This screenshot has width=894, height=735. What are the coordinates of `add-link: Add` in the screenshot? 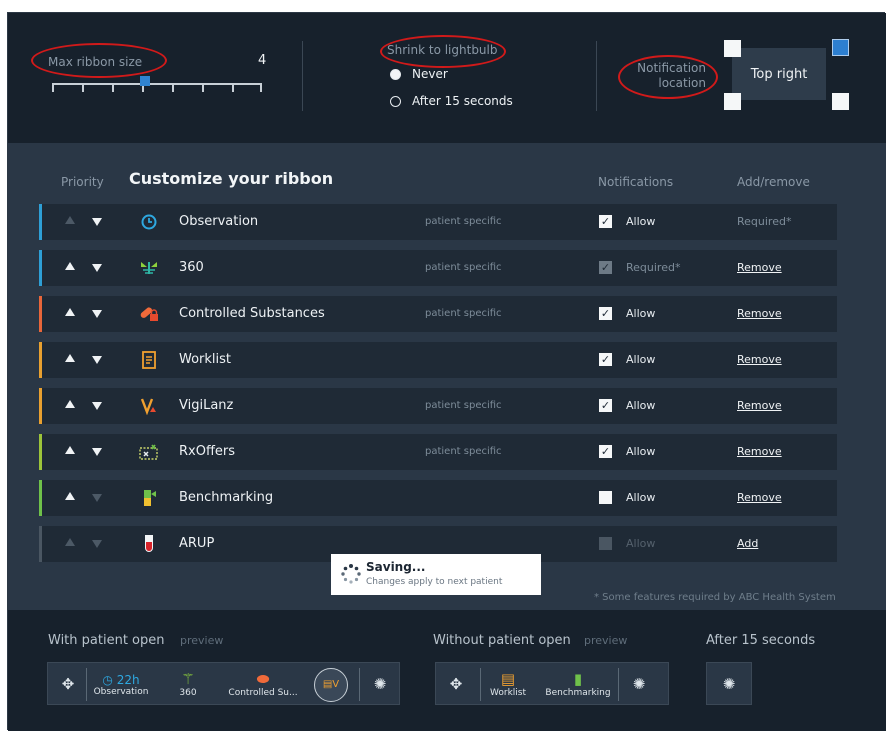 It's located at (747, 543).